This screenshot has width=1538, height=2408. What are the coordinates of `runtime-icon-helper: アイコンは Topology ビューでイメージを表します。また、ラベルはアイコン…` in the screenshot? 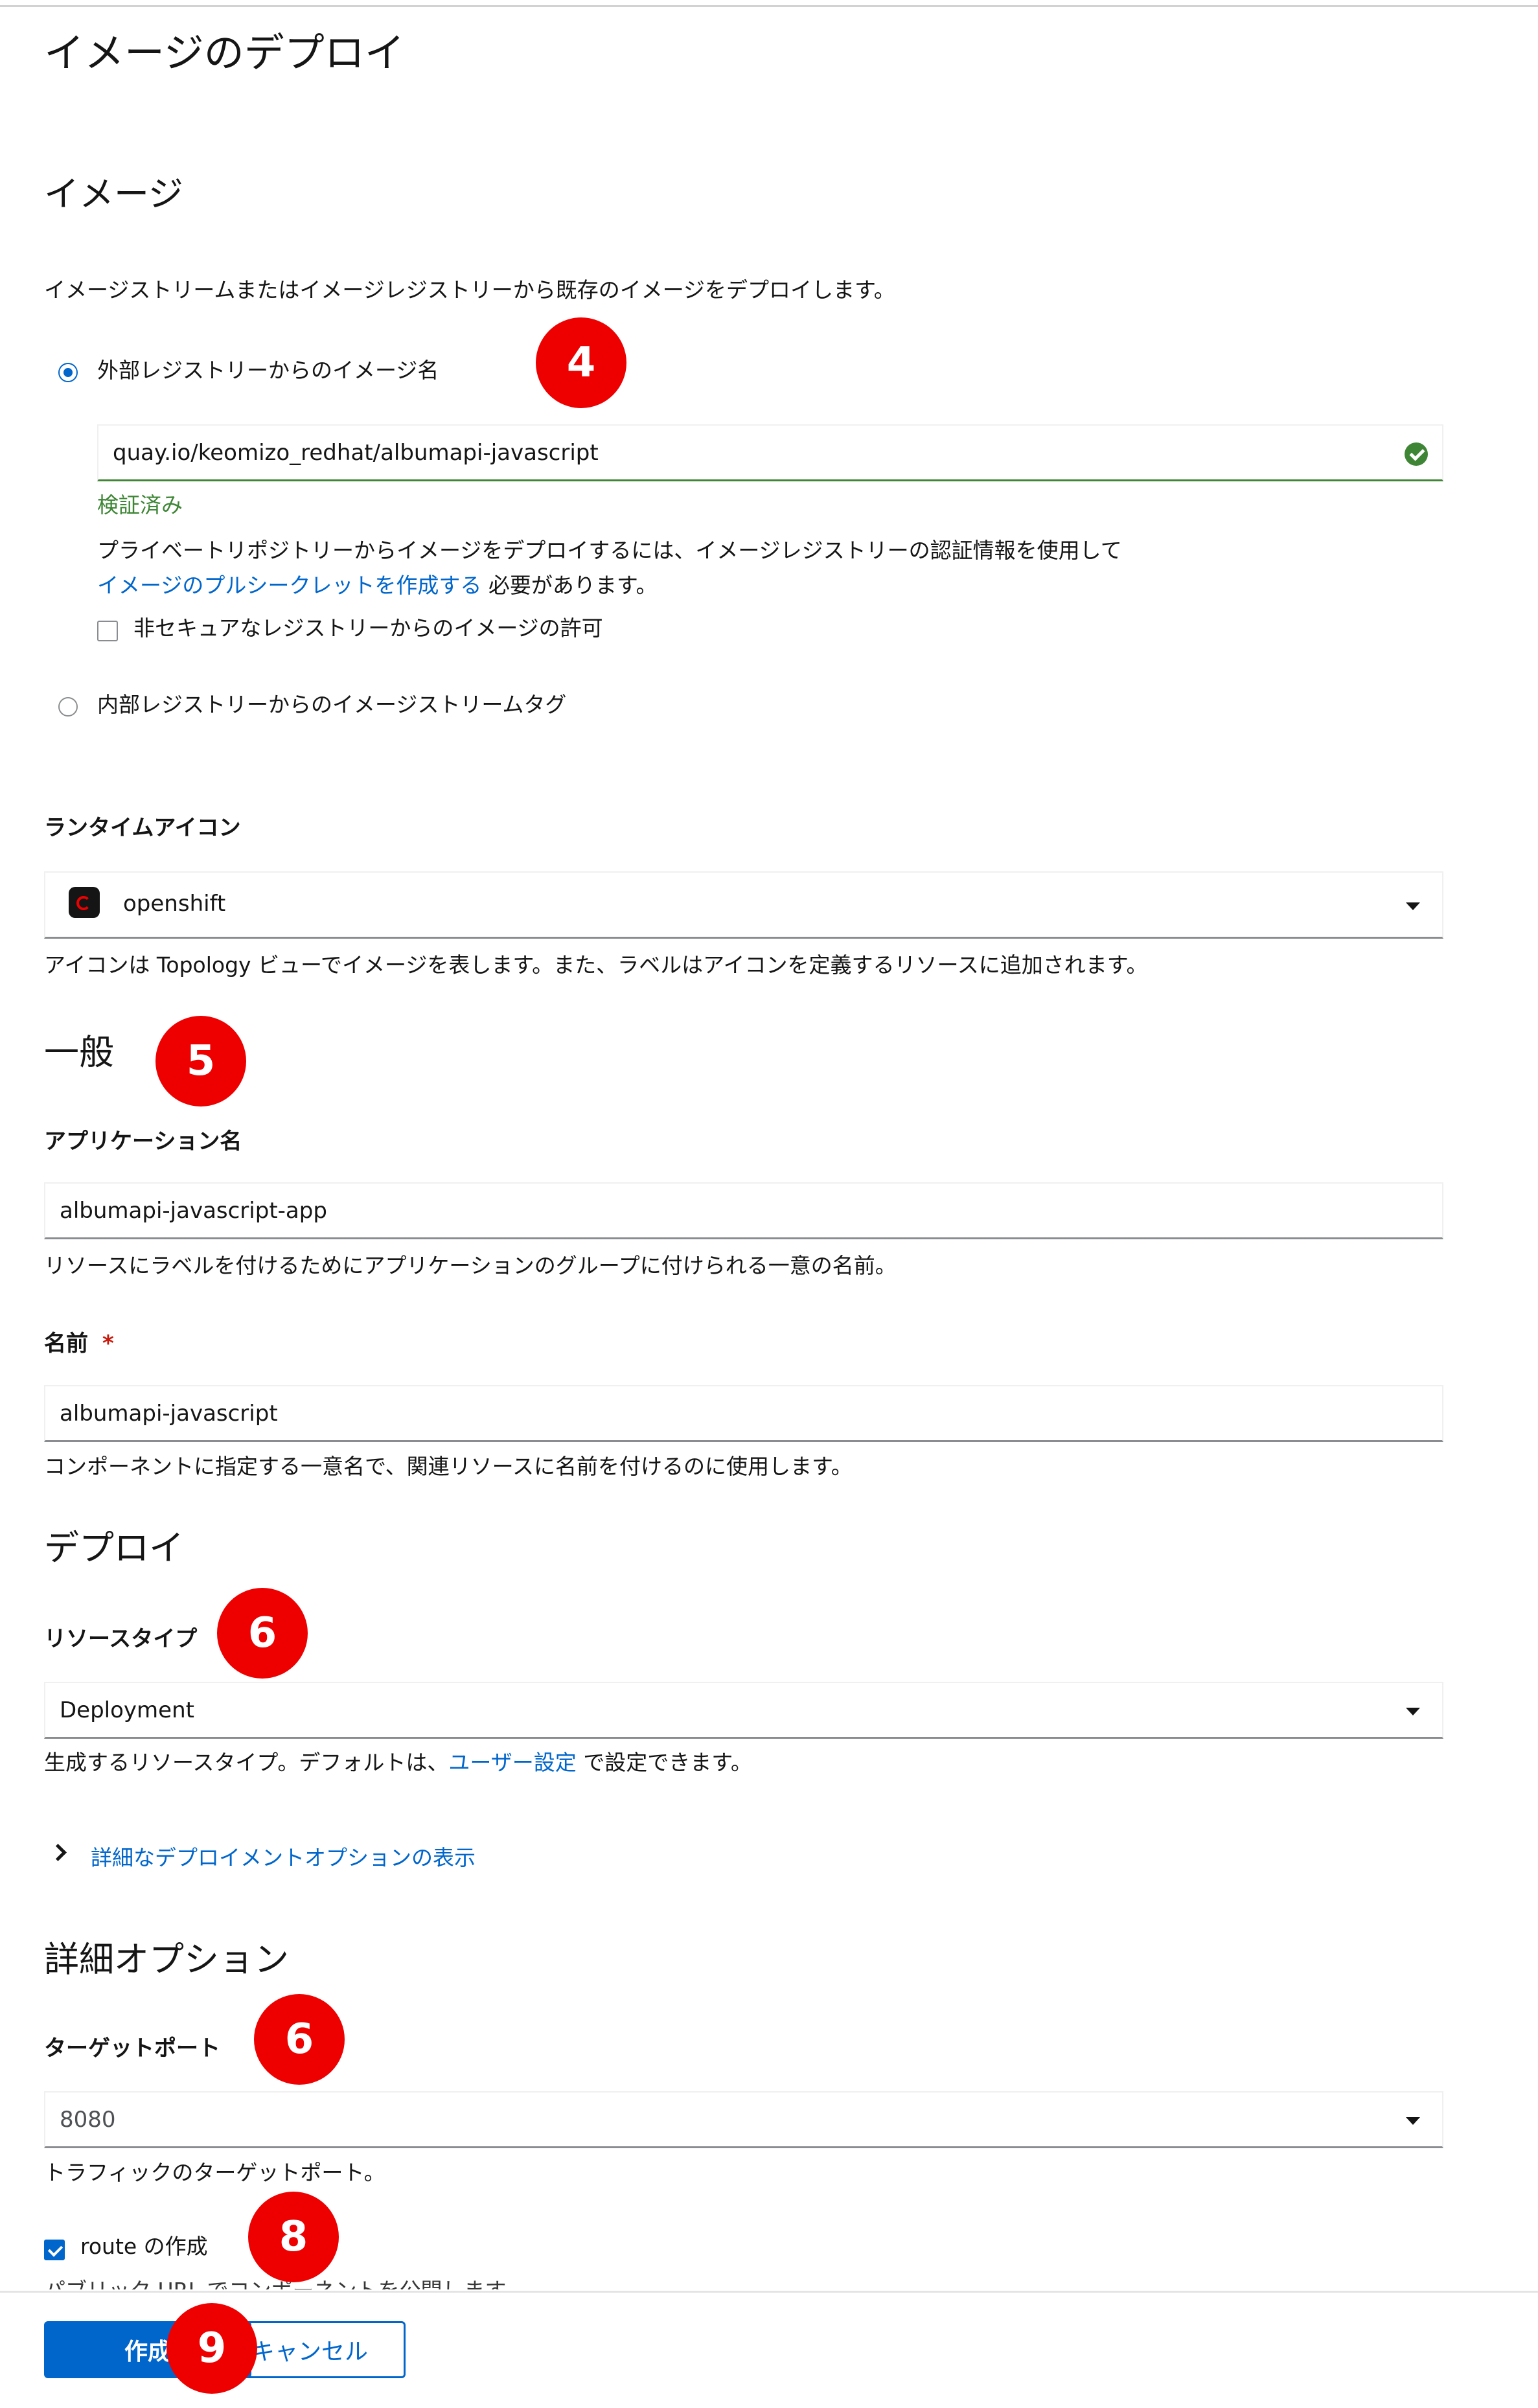 It's located at (596, 965).